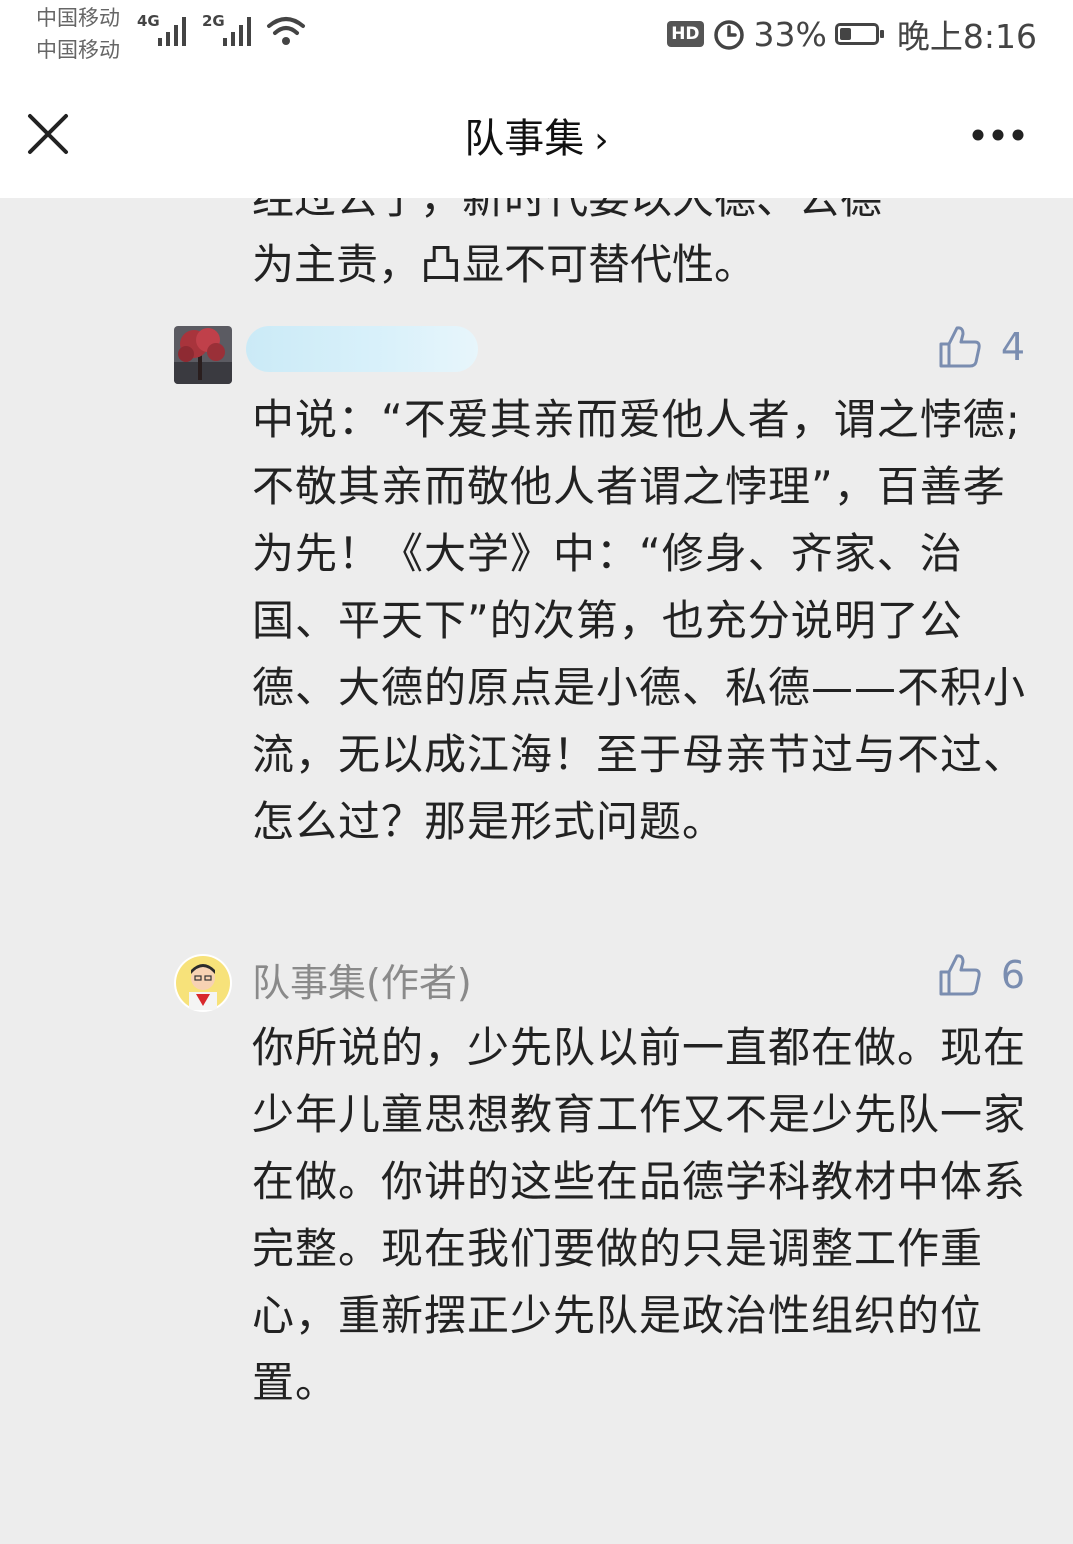 Image resolution: width=1073 pixels, height=1544 pixels. I want to click on status-right-group: HD 33% 晚上8:16, so click(852, 35).